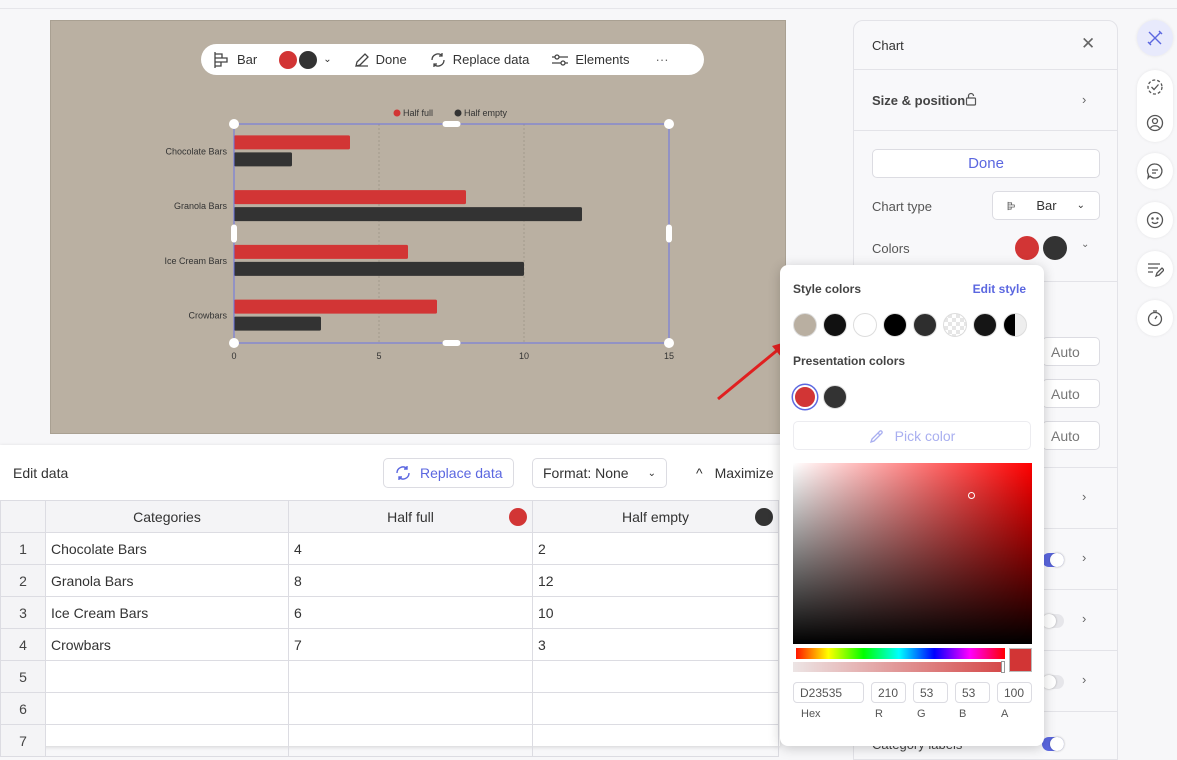  I want to click on auto-input-1: Auto, so click(1071, 351).